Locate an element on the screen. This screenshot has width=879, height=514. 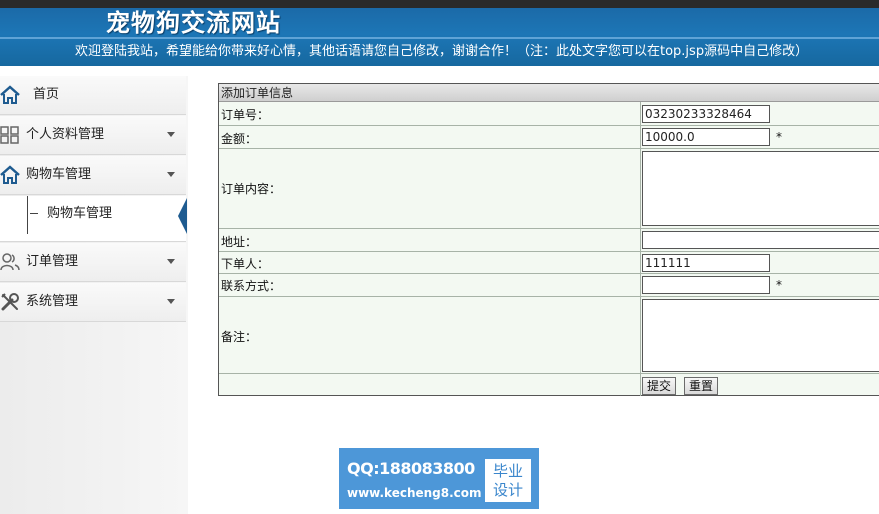
grid-icon is located at coordinates (9, 135).